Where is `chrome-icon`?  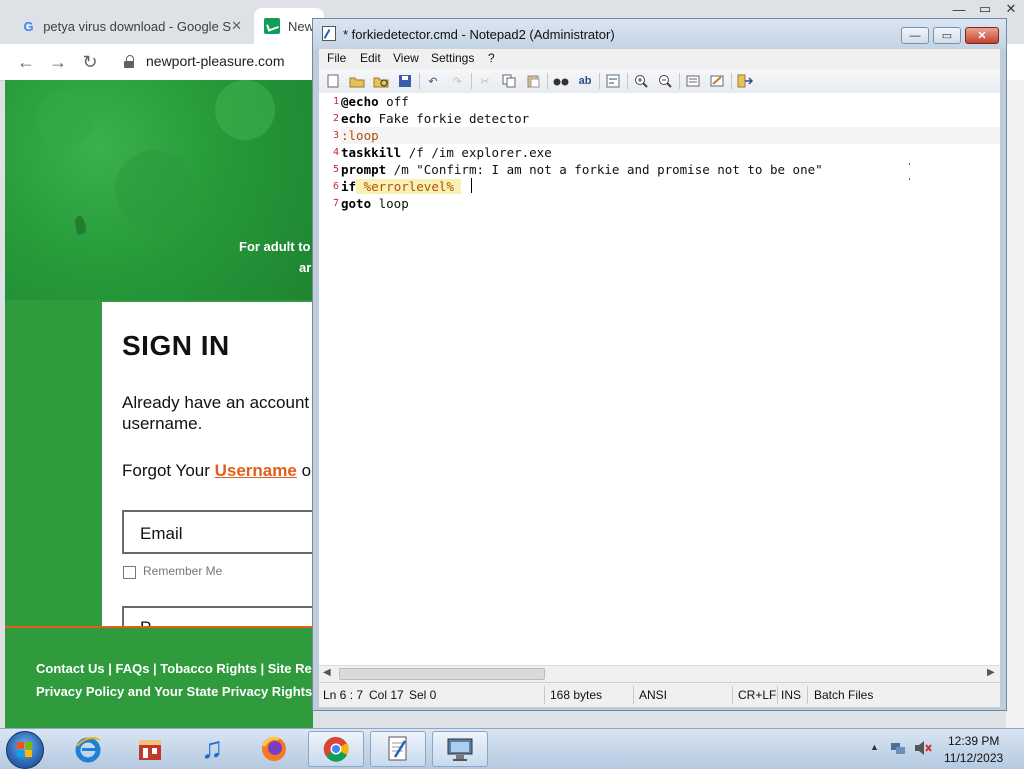 chrome-icon is located at coordinates (336, 749).